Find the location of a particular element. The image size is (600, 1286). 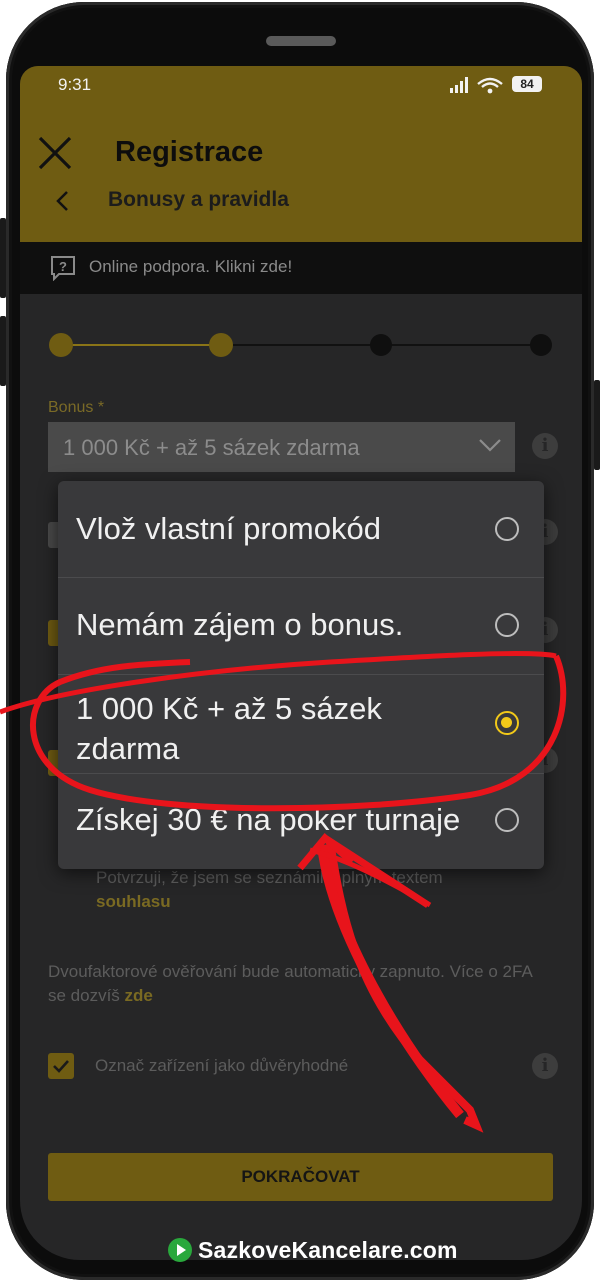

watermark: SazkoveKancelare.com is located at coordinates (313, 1252).